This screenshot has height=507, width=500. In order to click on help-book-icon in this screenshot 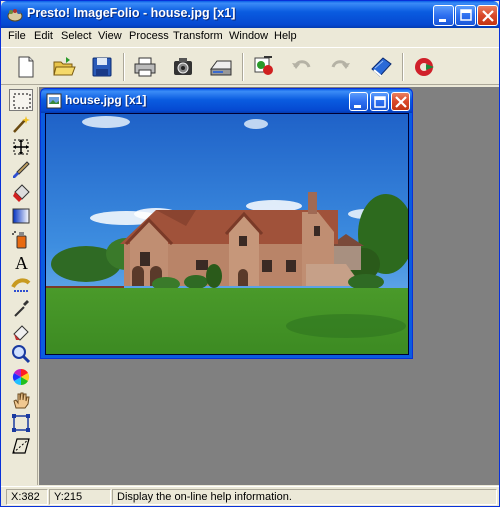, I will do `click(381, 67)`.